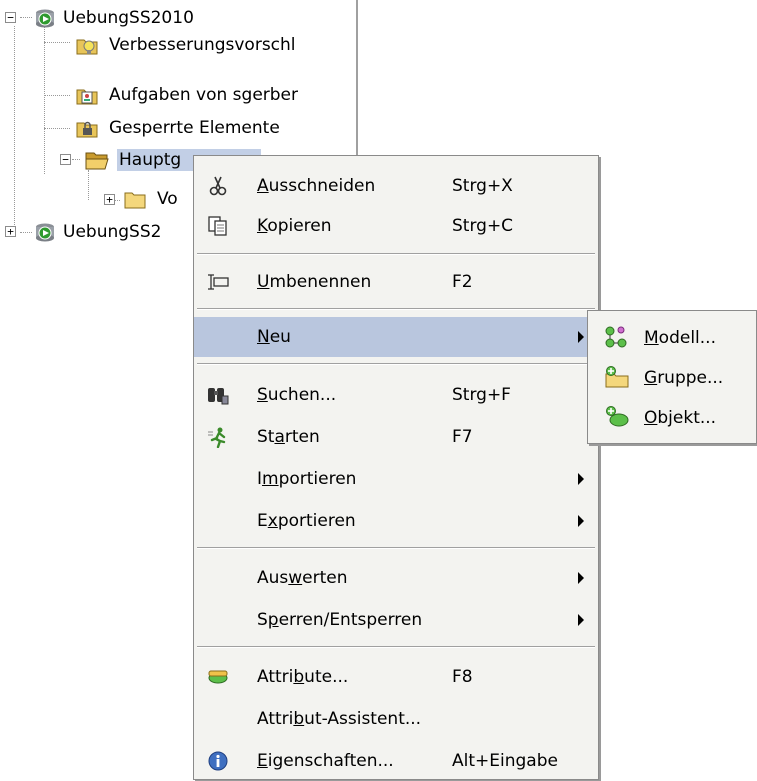  I want to click on menu-item-label: Ausschneiden, so click(316, 186).